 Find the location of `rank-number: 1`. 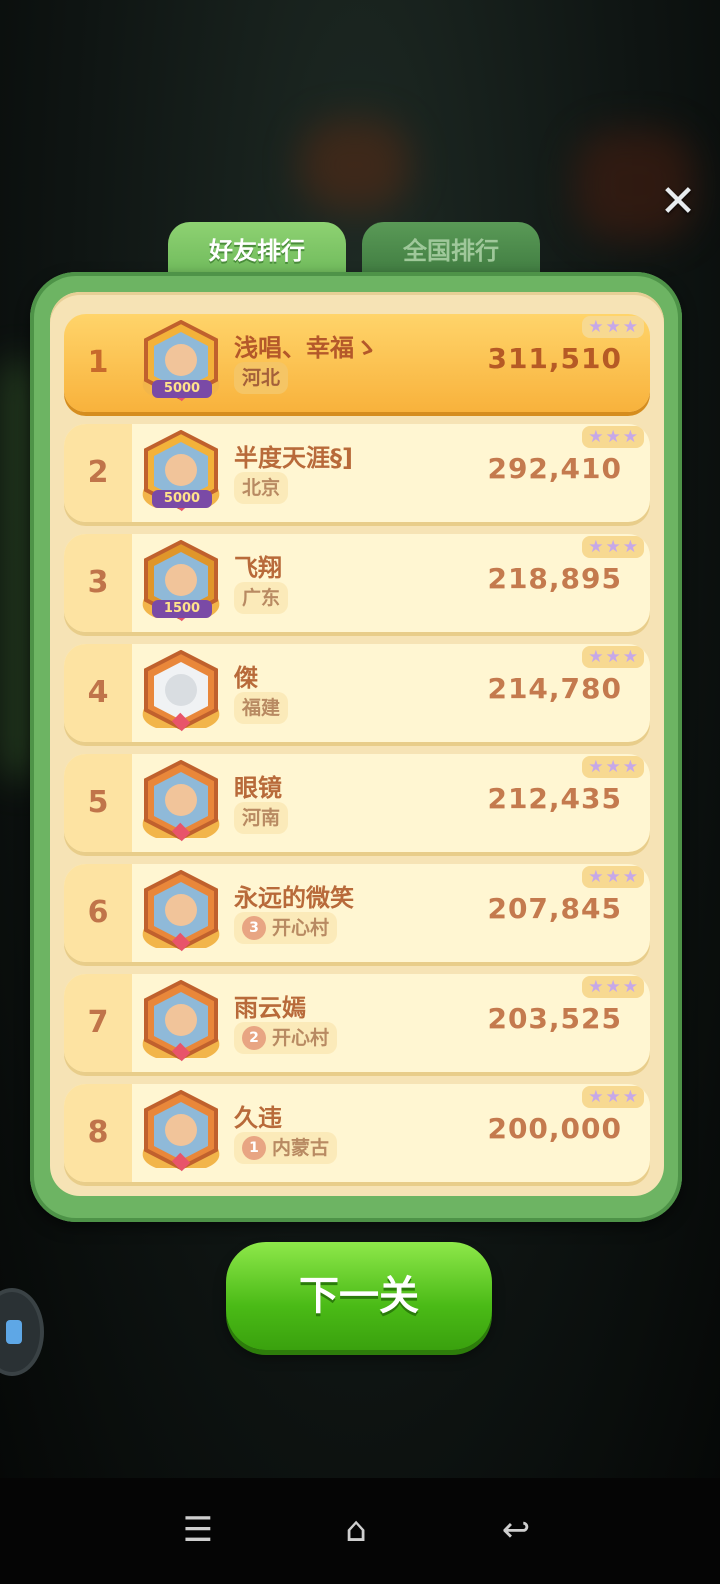

rank-number: 1 is located at coordinates (98, 362).